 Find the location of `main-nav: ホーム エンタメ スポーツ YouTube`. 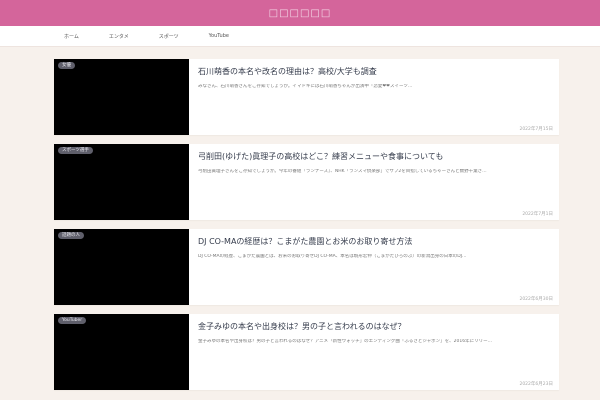

main-nav: ホーム エンタメ スポーツ YouTube is located at coordinates (300, 36).